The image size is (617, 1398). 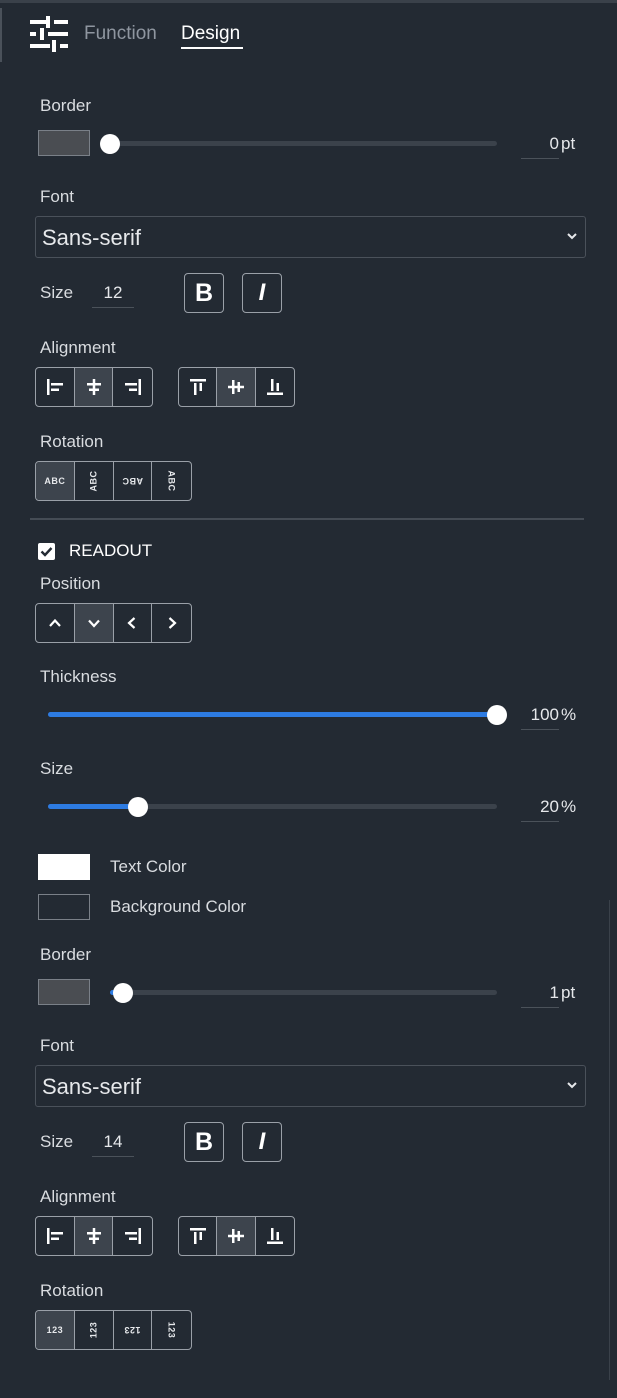 I want to click on thickness-unit: %, so click(x=569, y=714).